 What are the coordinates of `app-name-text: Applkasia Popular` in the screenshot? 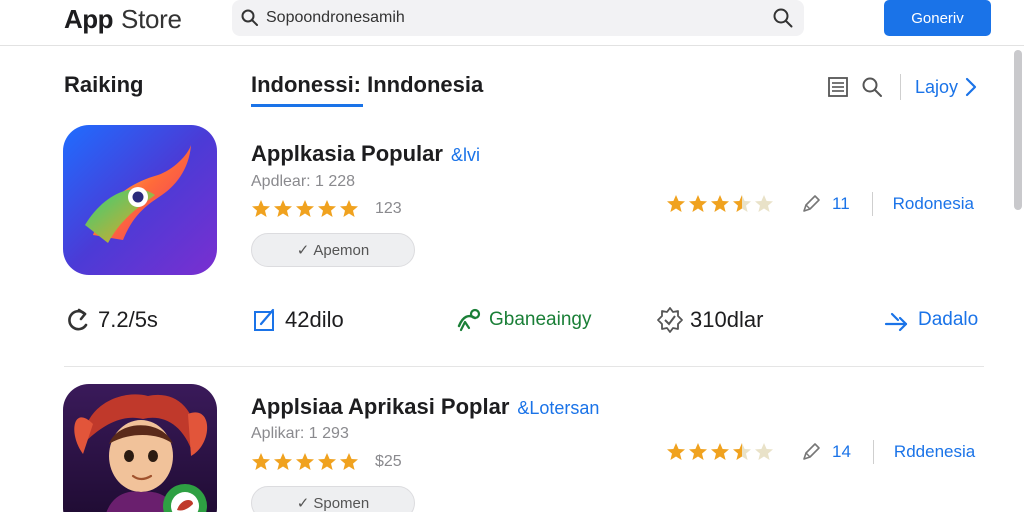 It's located at (347, 153).